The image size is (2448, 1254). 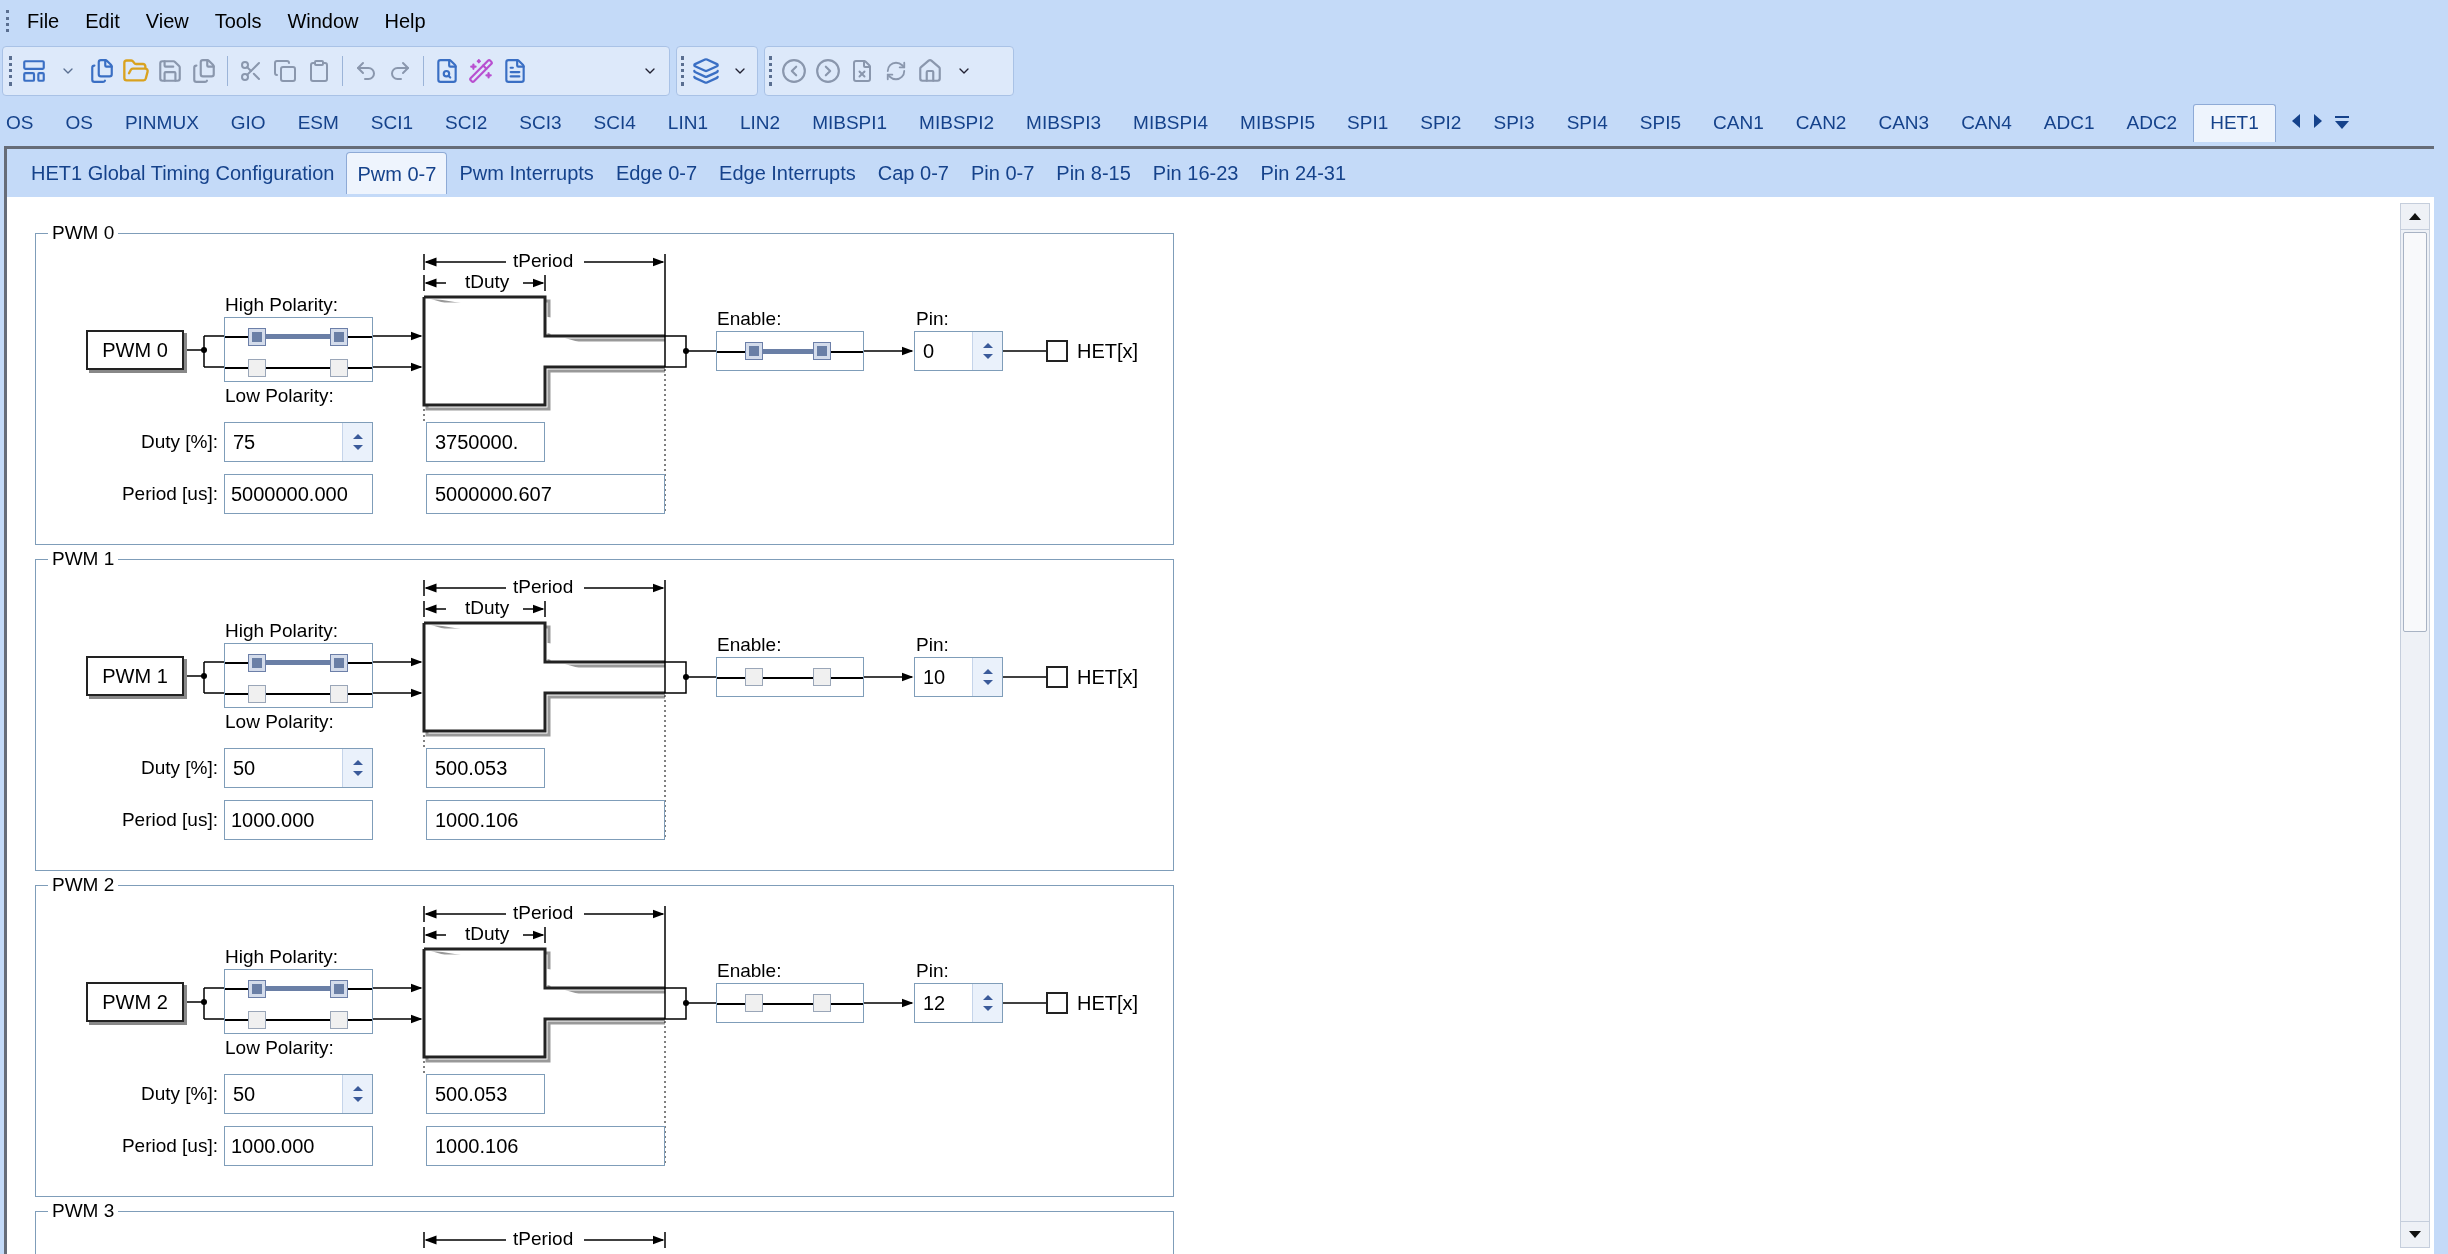 I want to click on module-tab: CAN3, so click(x=1904, y=123).